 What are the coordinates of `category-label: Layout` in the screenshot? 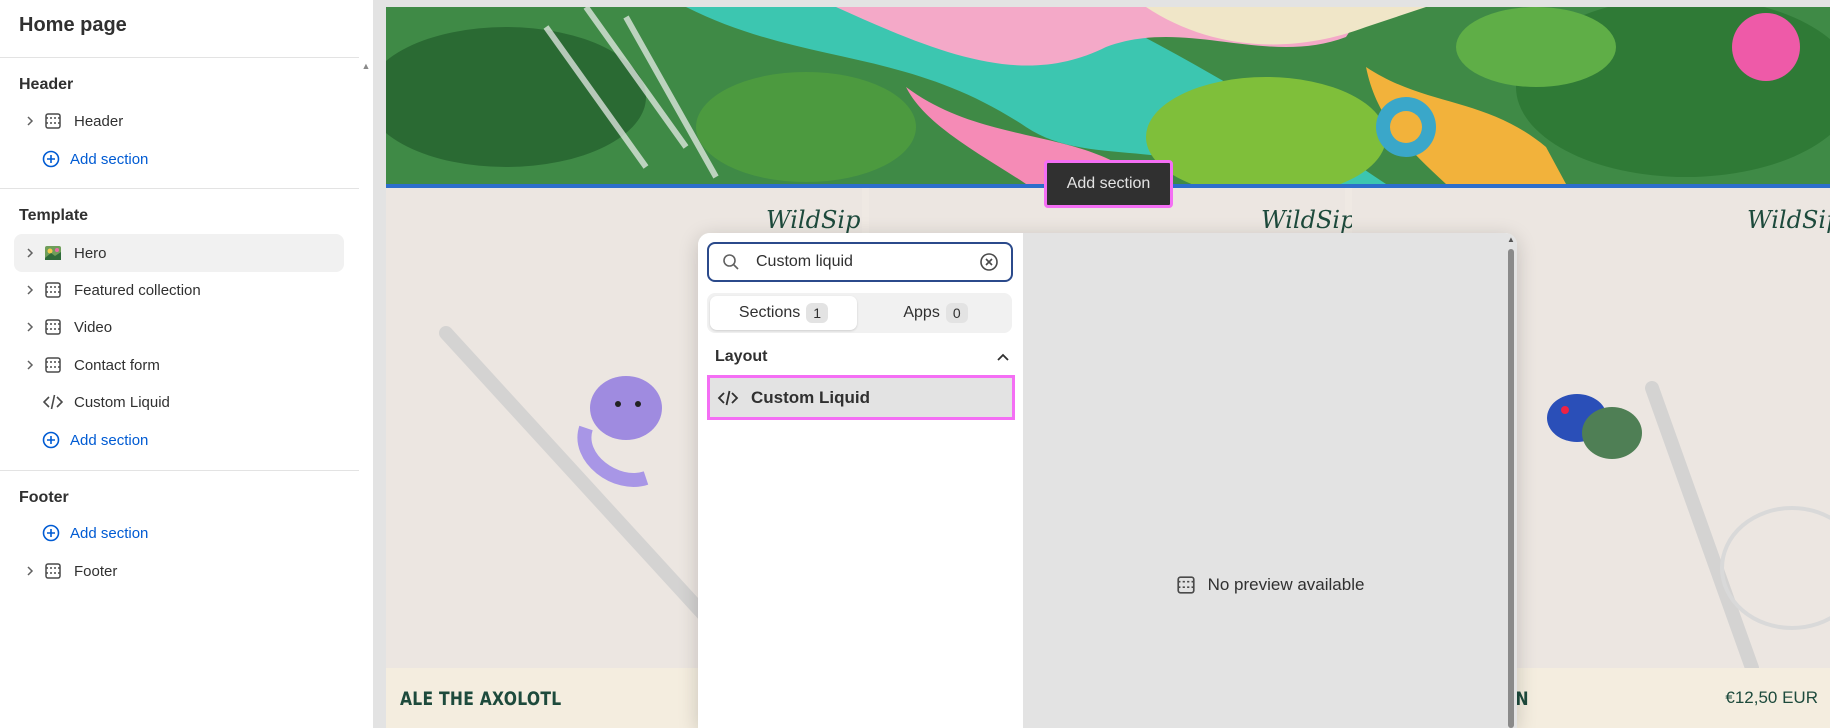 It's located at (741, 356).